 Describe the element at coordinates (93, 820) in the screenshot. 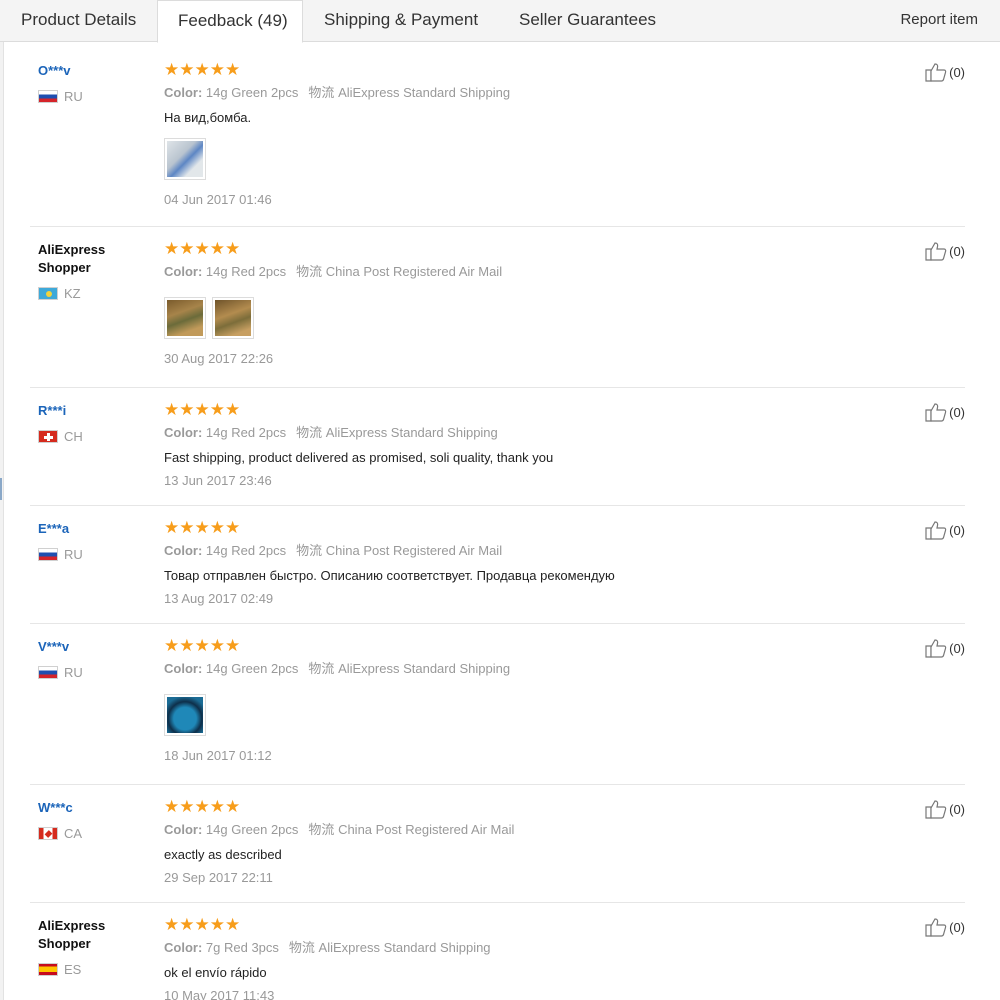

I see `reviewer: W***c CA` at that location.